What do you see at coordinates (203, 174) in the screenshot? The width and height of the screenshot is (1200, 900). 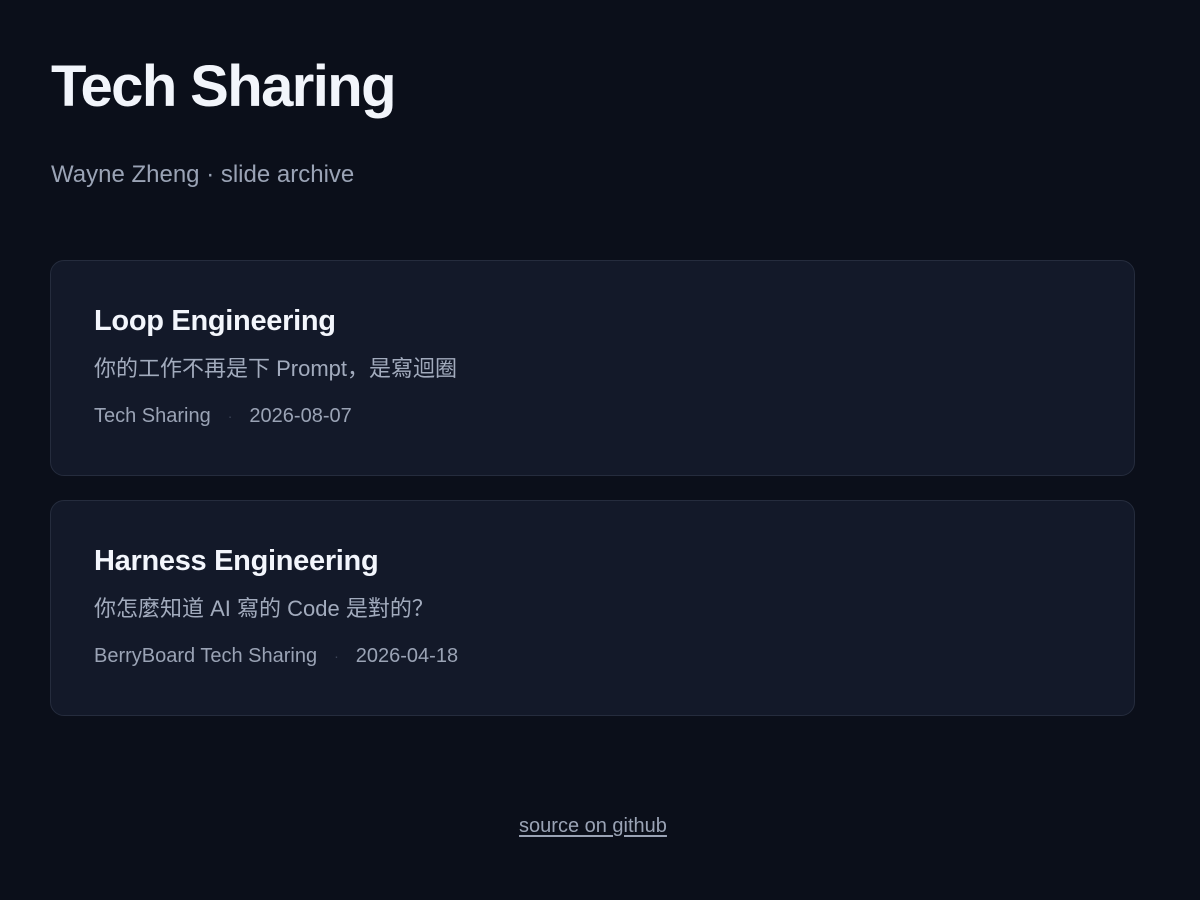 I see `page-subtitle: Wayne Zheng · slide archive` at bounding box center [203, 174].